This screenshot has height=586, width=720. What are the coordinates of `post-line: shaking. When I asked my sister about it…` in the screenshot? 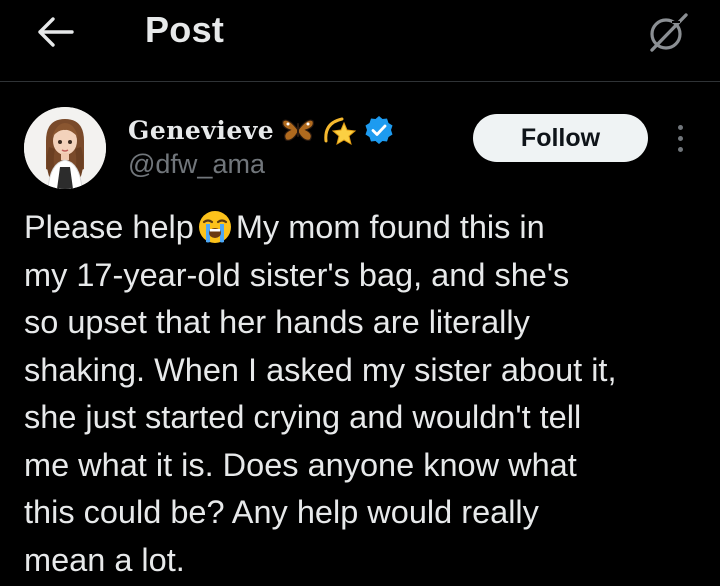 It's located at (320, 369).